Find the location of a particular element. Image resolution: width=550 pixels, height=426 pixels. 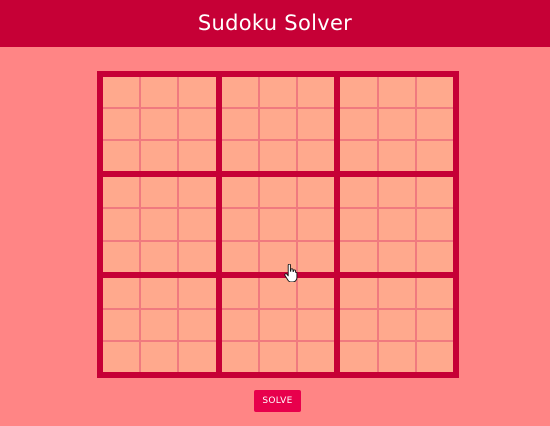

solve-button: SOLVE is located at coordinates (277, 401).